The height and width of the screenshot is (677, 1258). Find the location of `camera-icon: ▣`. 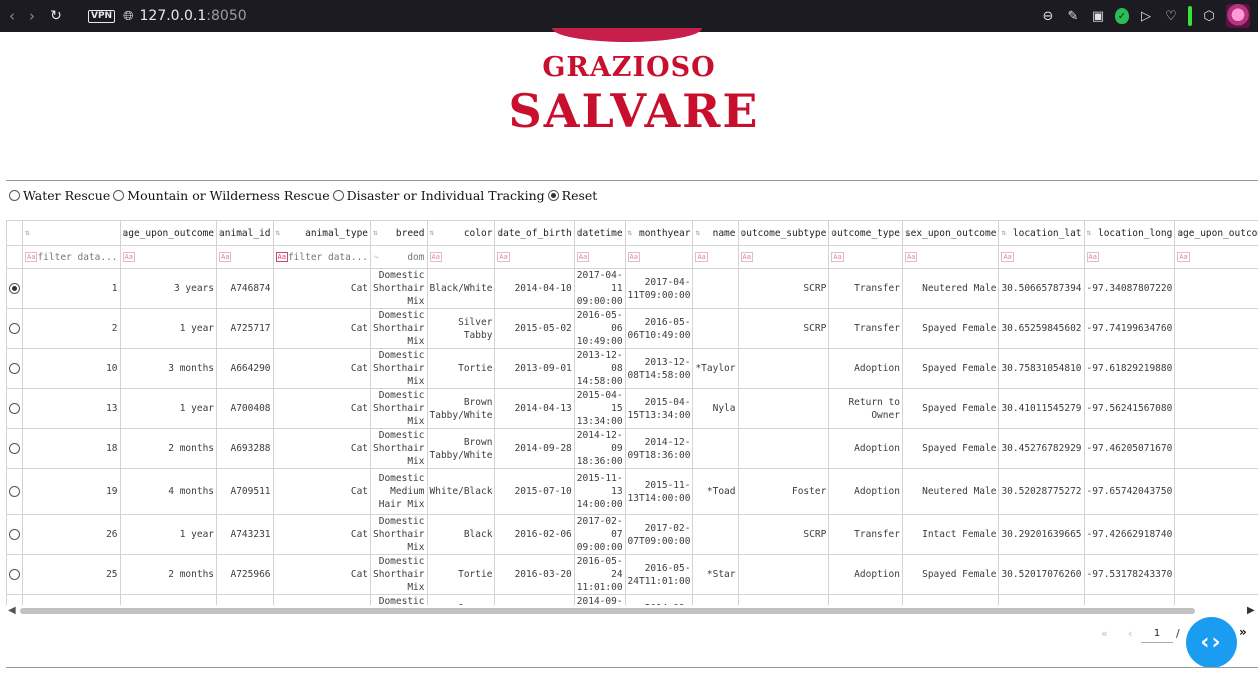

camera-icon: ▣ is located at coordinates (1098, 16).